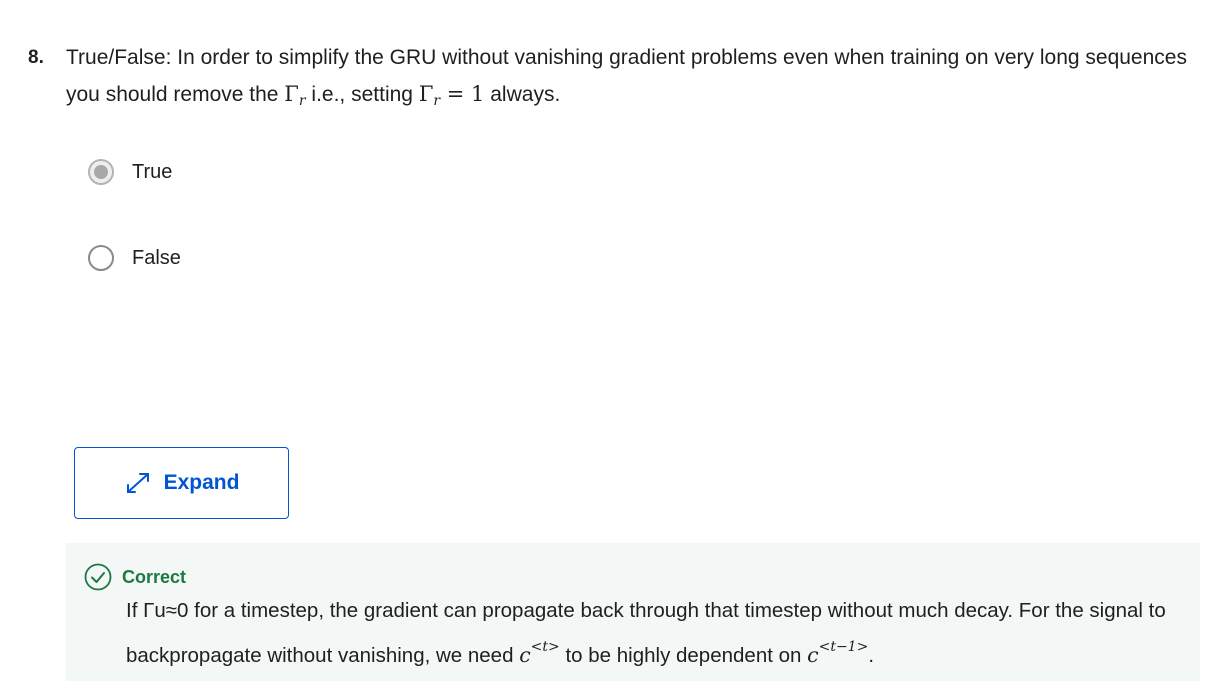 The height and width of the screenshot is (698, 1220). Describe the element at coordinates (101, 258) in the screenshot. I see `radio-unselected-icon` at that location.